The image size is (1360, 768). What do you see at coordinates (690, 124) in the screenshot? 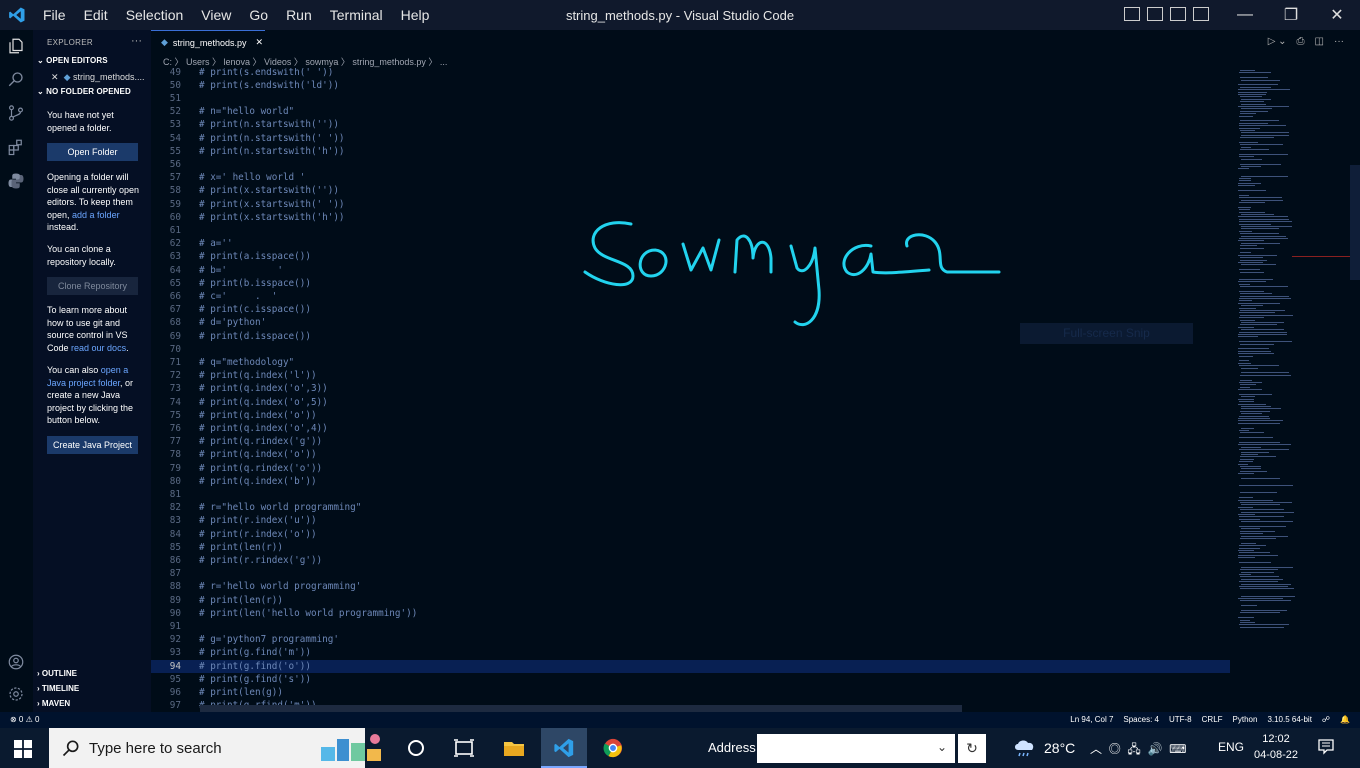
I see `code-line: 53 # print(n.startswith(''))` at bounding box center [690, 124].